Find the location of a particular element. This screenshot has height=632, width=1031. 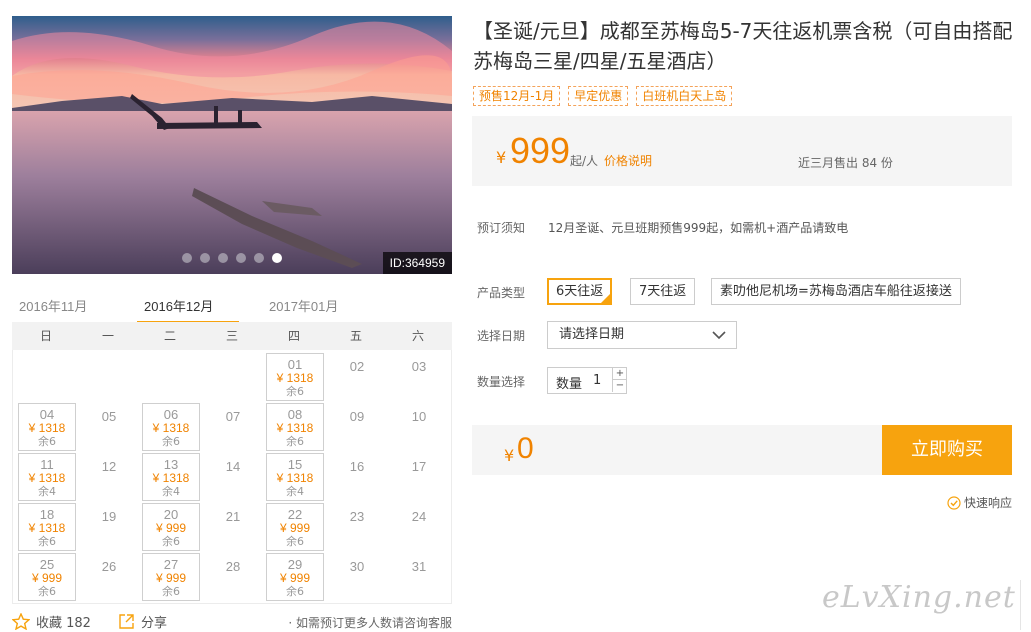

option-6-day: 6天往返 is located at coordinates (580, 291).